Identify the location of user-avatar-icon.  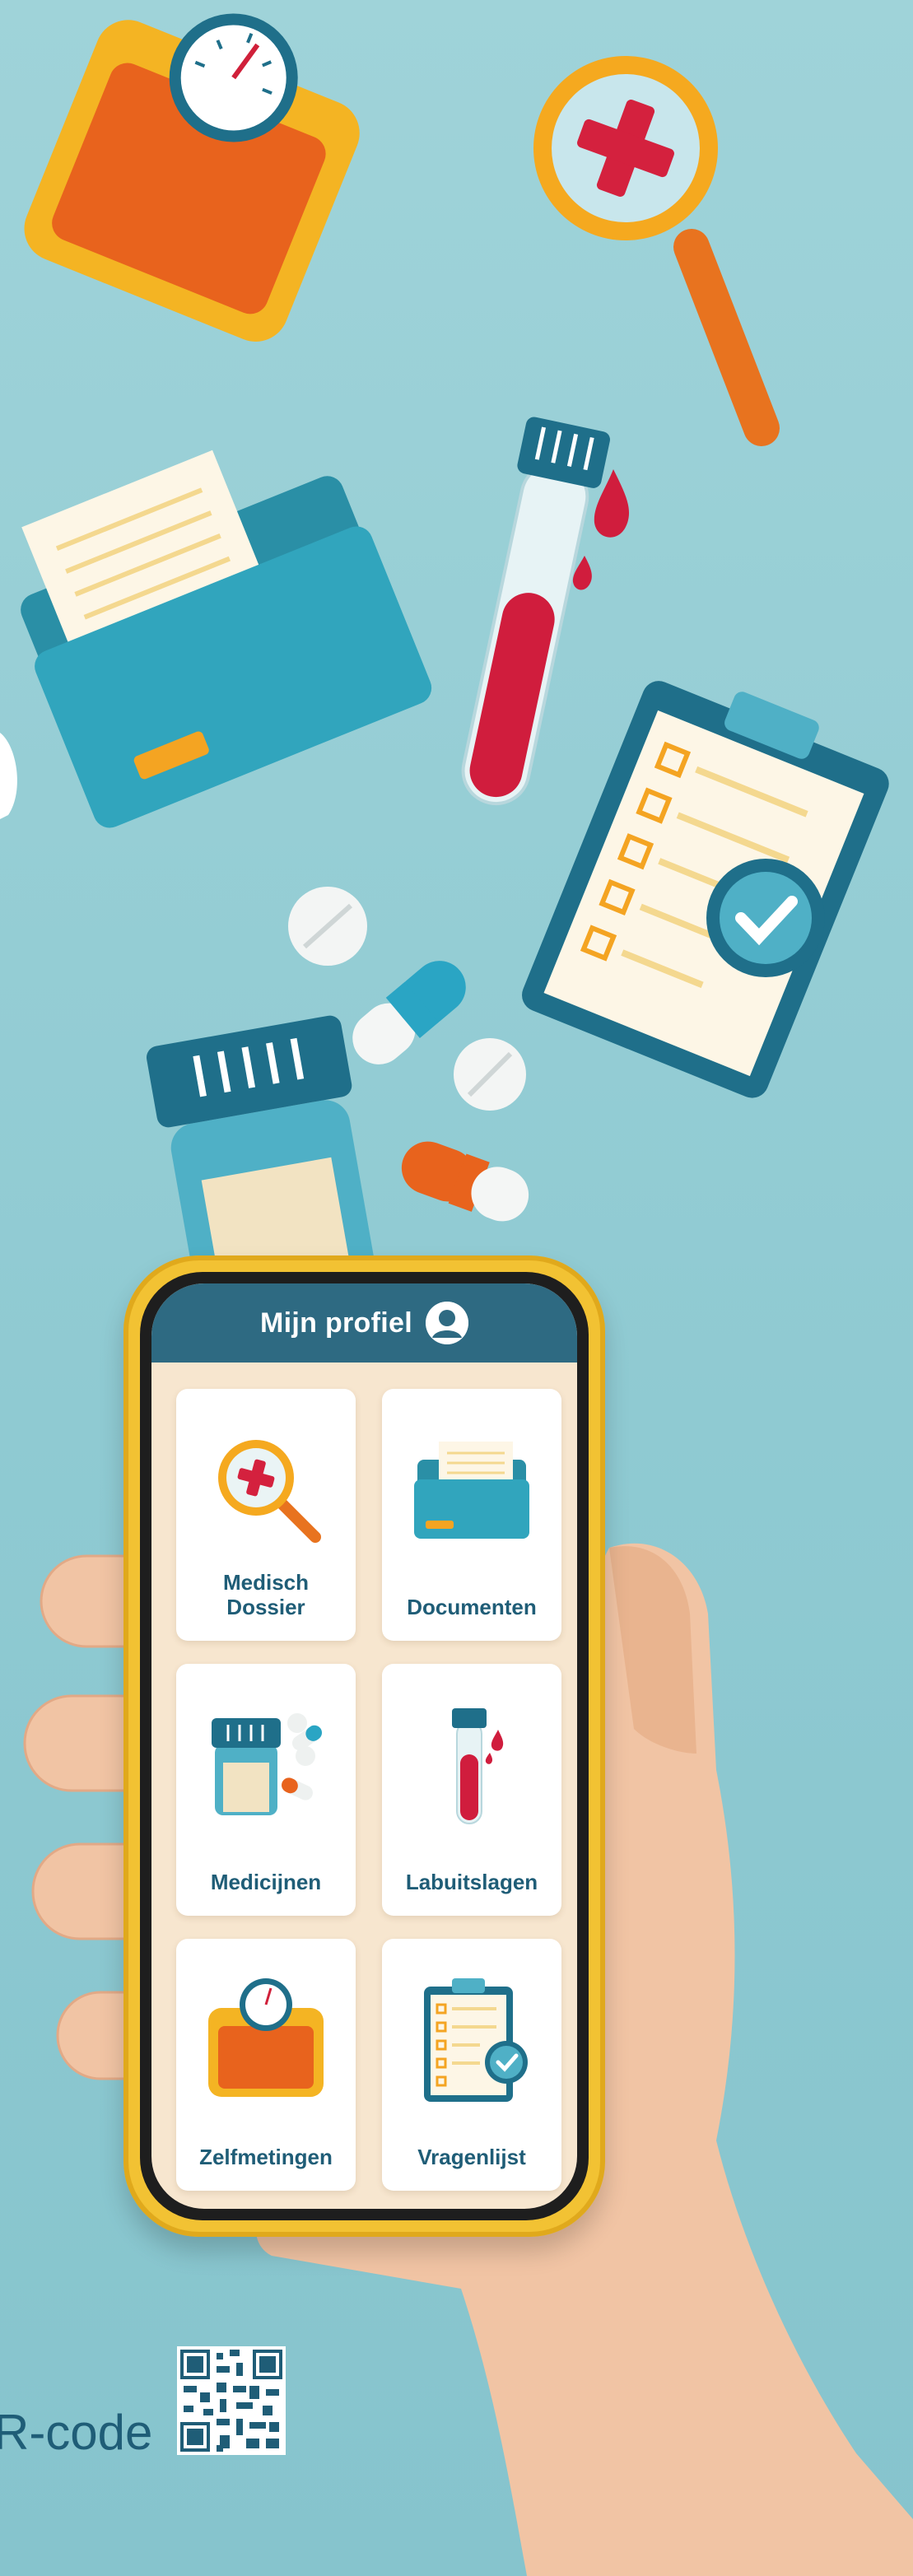
(446, 1323).